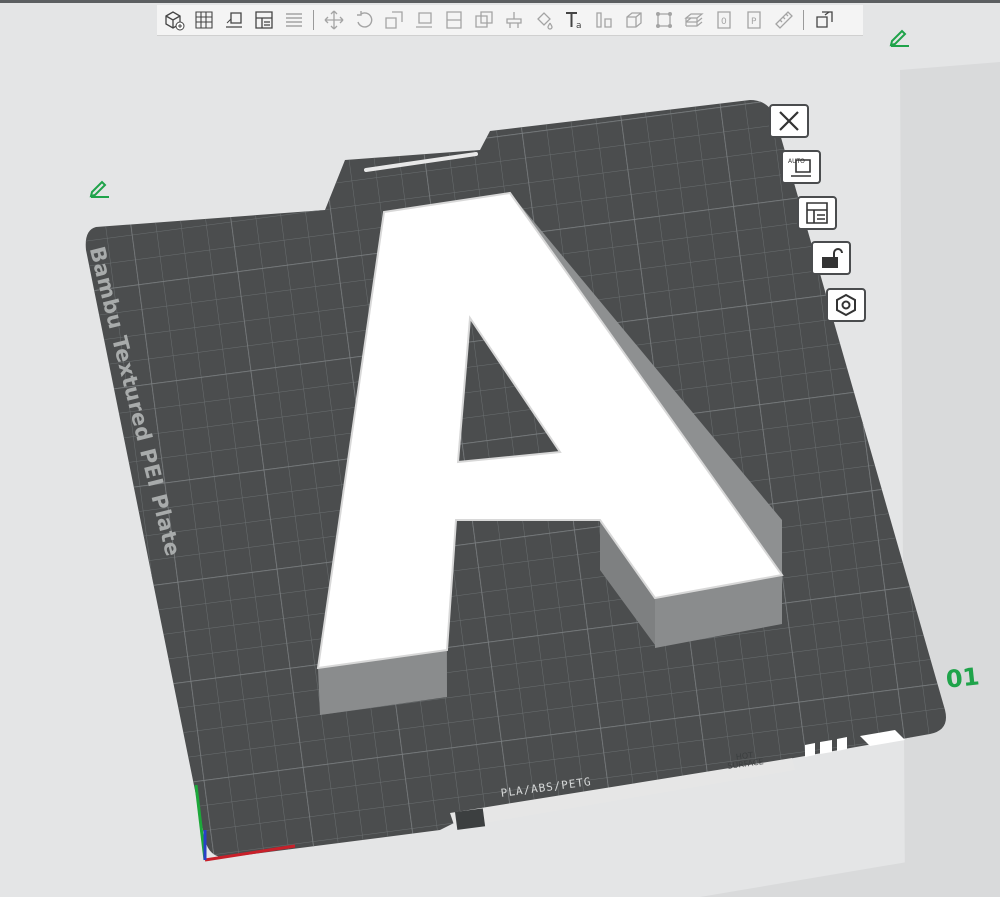 The width and height of the screenshot is (1000, 897). Describe the element at coordinates (846, 305) in the screenshot. I see `plate-settings-icon` at that location.